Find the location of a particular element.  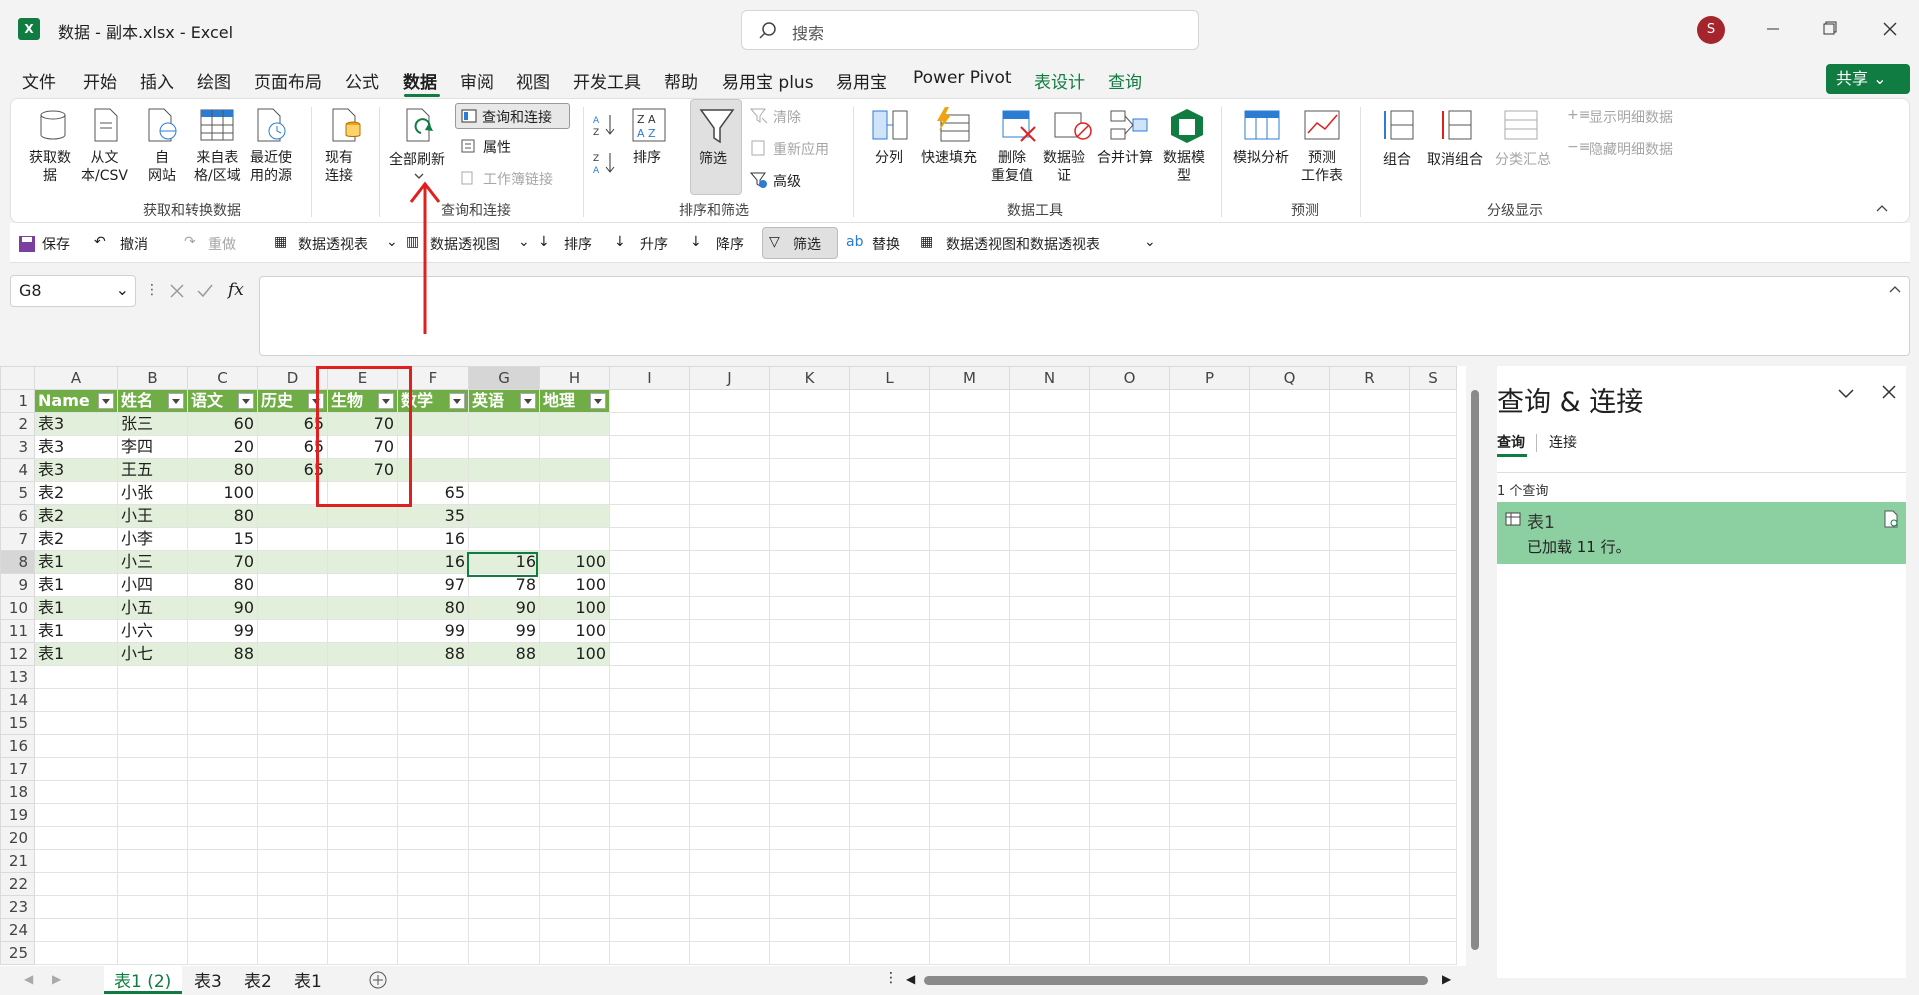

cell: 80 is located at coordinates (433, 608).